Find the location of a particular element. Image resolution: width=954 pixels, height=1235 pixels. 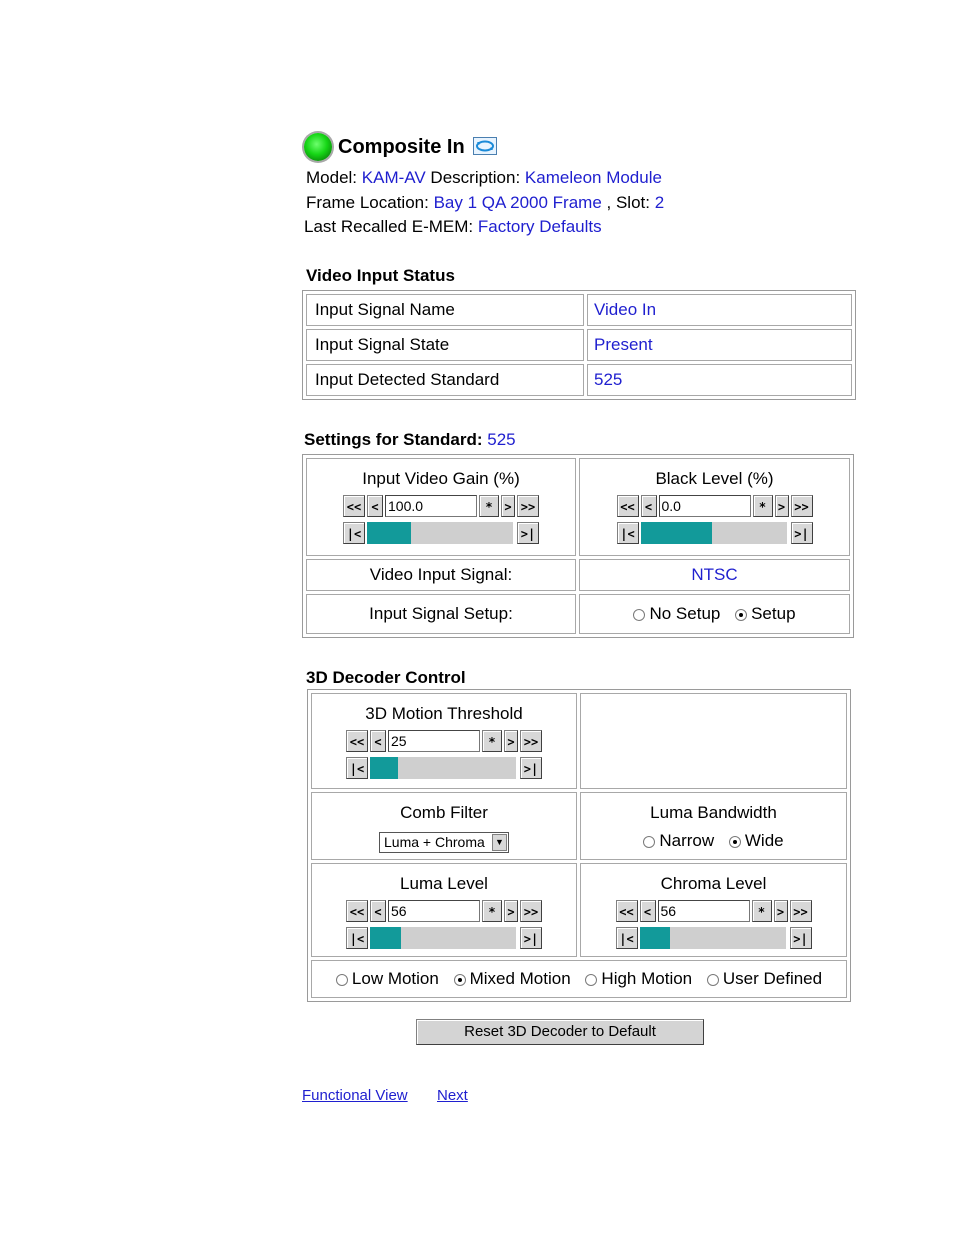

chroma-default-button: * is located at coordinates (761, 911).